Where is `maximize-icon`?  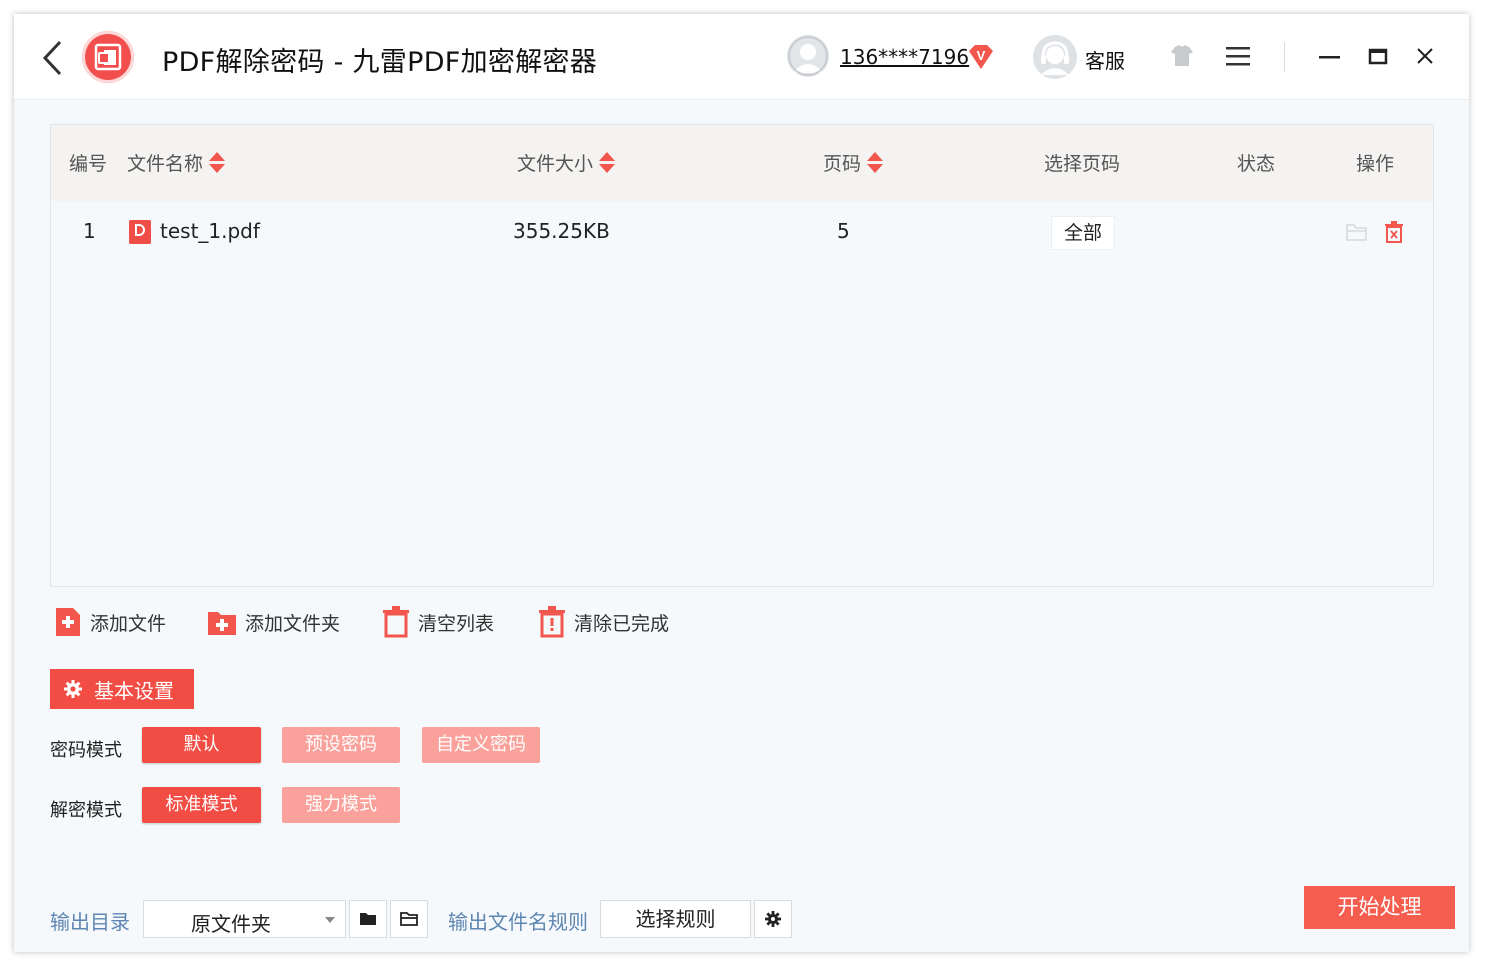 maximize-icon is located at coordinates (1378, 56).